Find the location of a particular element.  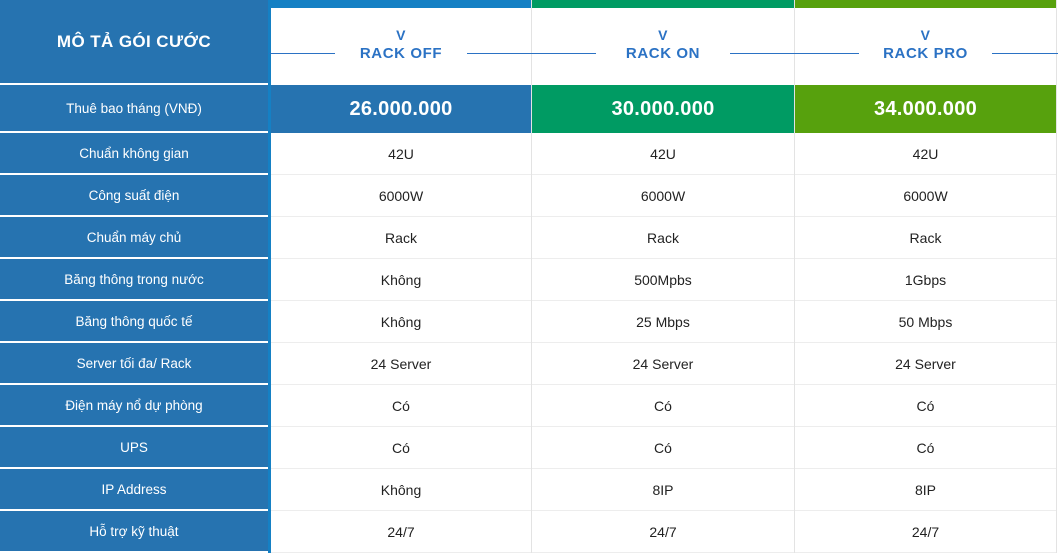

package-name-wrap: RACK ON is located at coordinates (663, 53).